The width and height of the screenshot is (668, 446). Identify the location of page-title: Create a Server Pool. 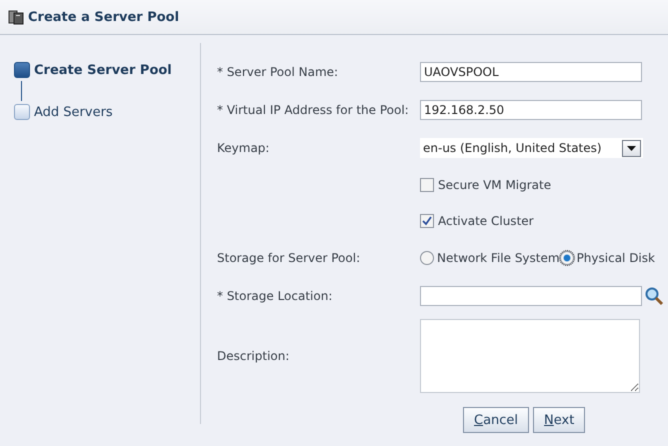
(104, 17).